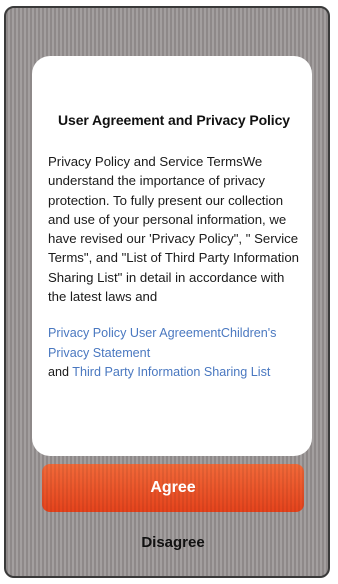 Image resolution: width=338 pixels, height=584 pixels. What do you see at coordinates (60, 372) in the screenshot?
I see `links-conjunction: and` at bounding box center [60, 372].